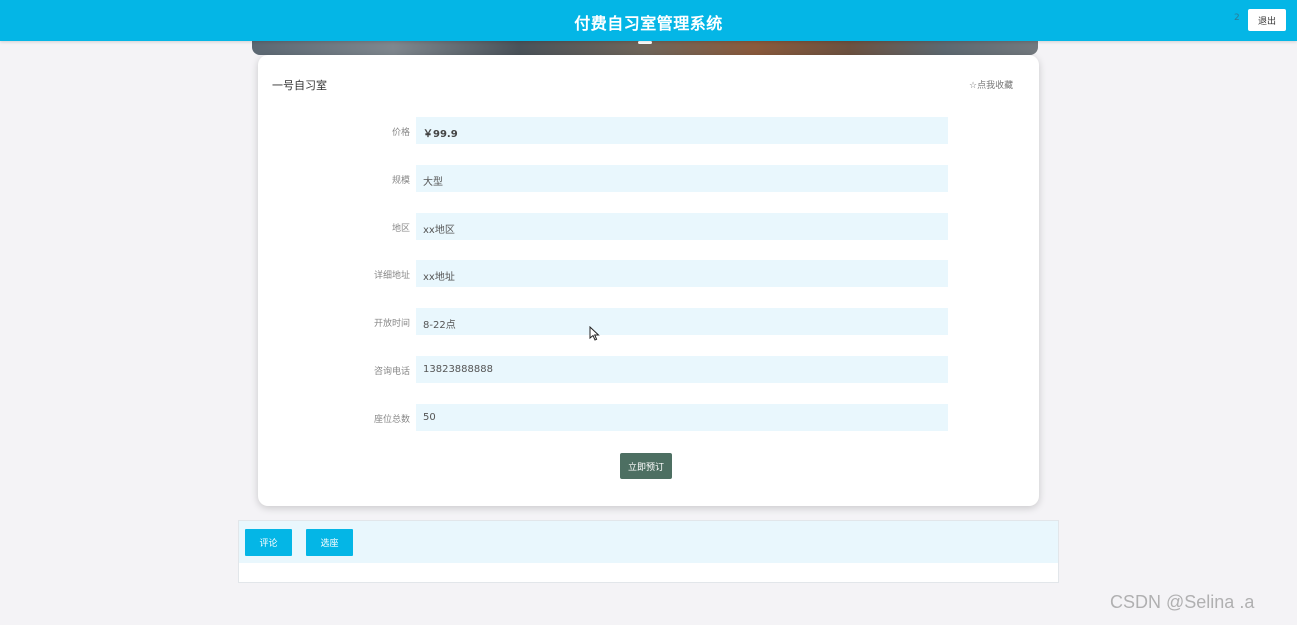 The width and height of the screenshot is (1297, 625). What do you see at coordinates (682, 178) in the screenshot?
I see `field-value: 大型` at bounding box center [682, 178].